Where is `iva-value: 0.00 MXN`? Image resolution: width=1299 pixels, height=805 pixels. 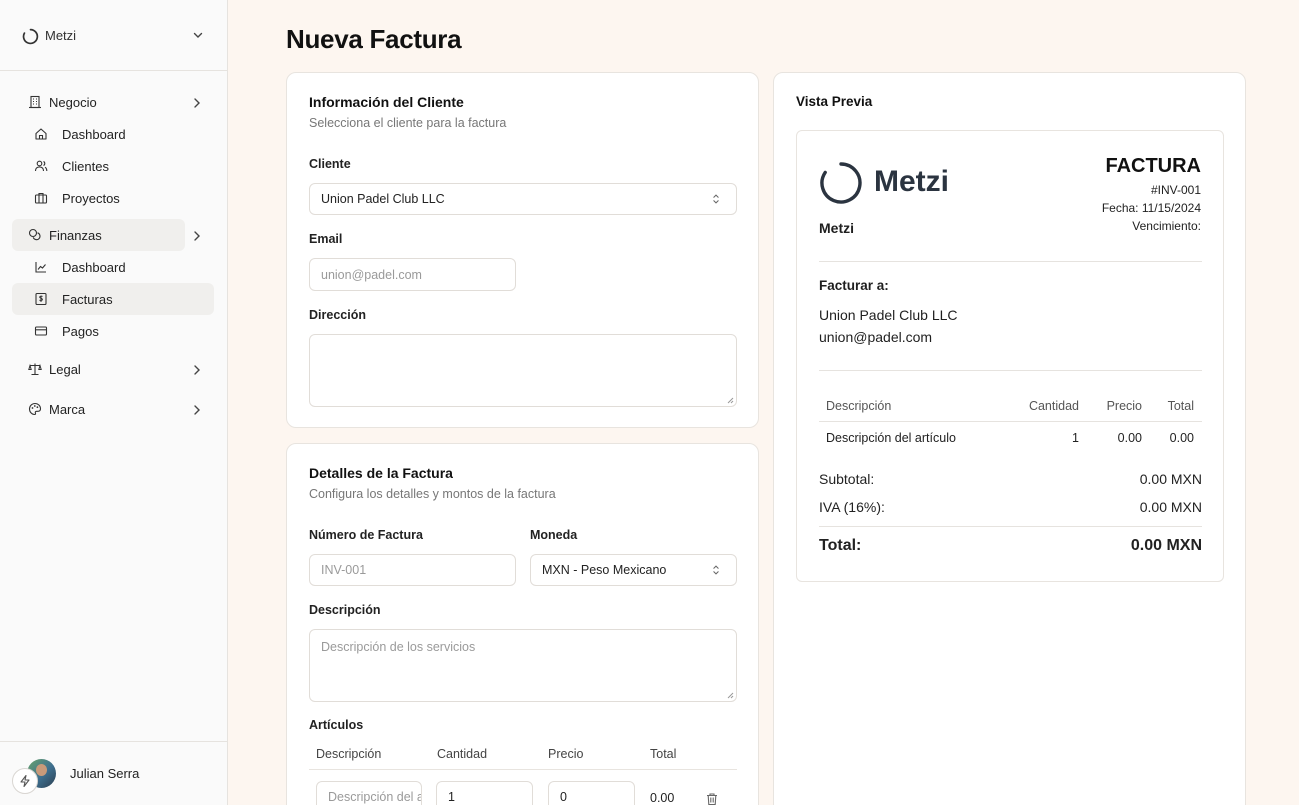 iva-value: 0.00 MXN is located at coordinates (1170, 507).